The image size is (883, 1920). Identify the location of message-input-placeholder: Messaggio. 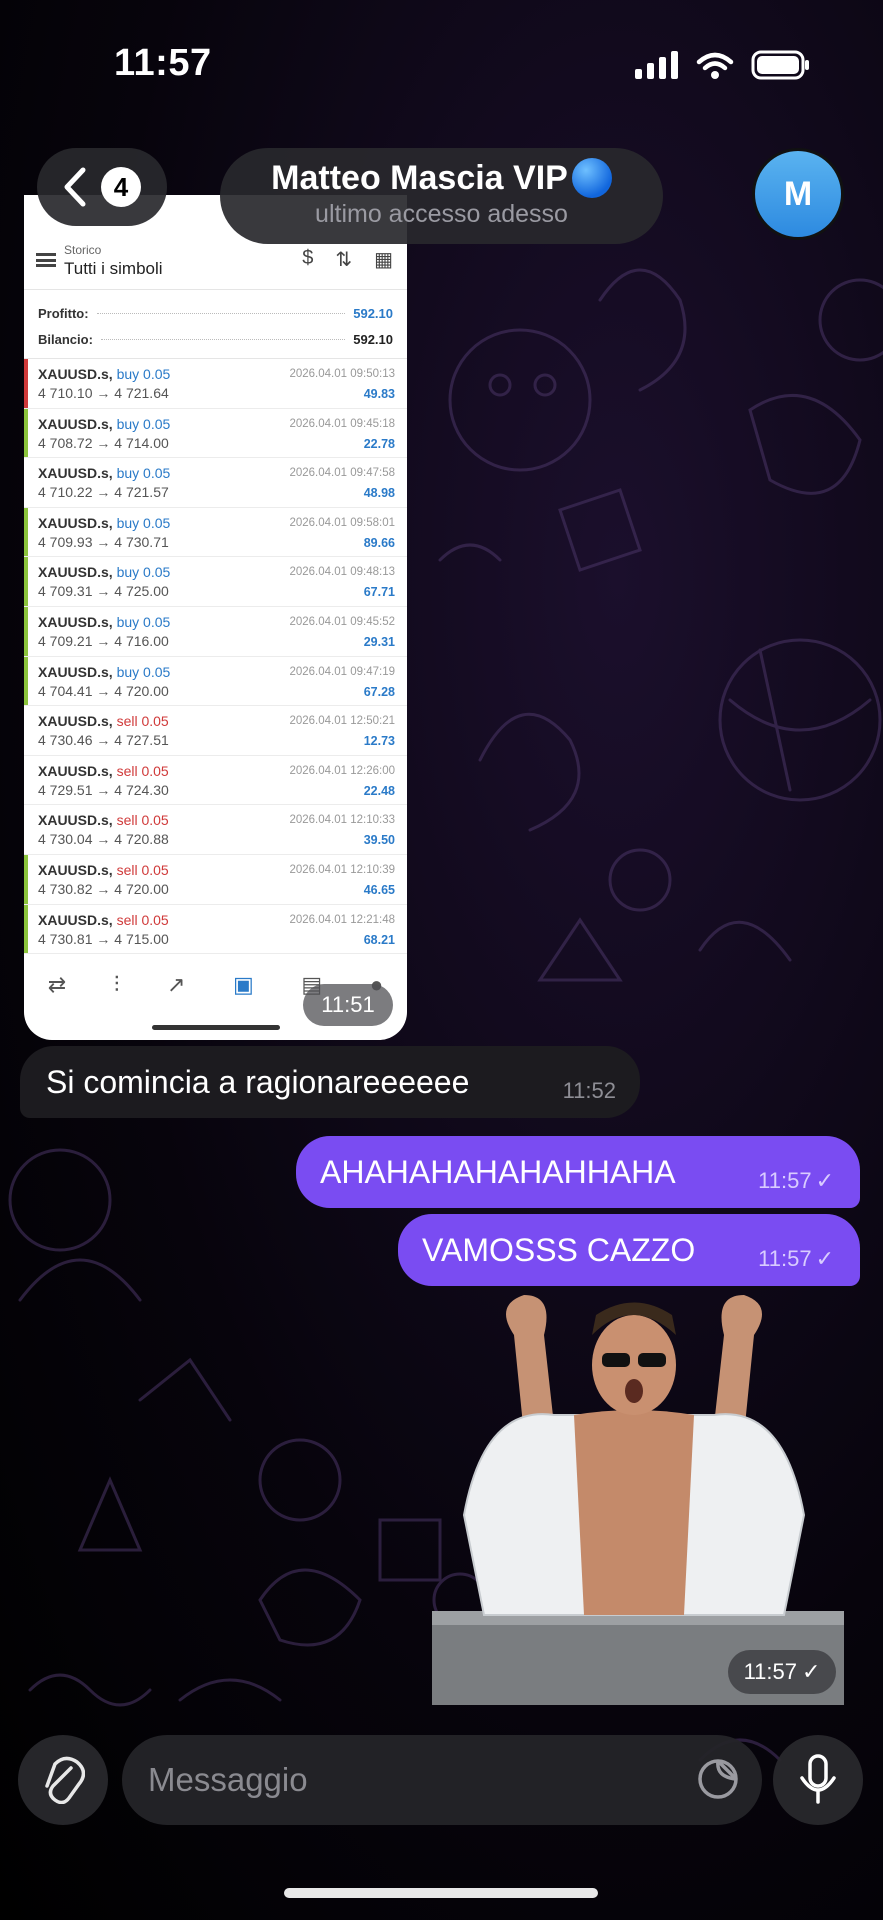
(228, 1779).